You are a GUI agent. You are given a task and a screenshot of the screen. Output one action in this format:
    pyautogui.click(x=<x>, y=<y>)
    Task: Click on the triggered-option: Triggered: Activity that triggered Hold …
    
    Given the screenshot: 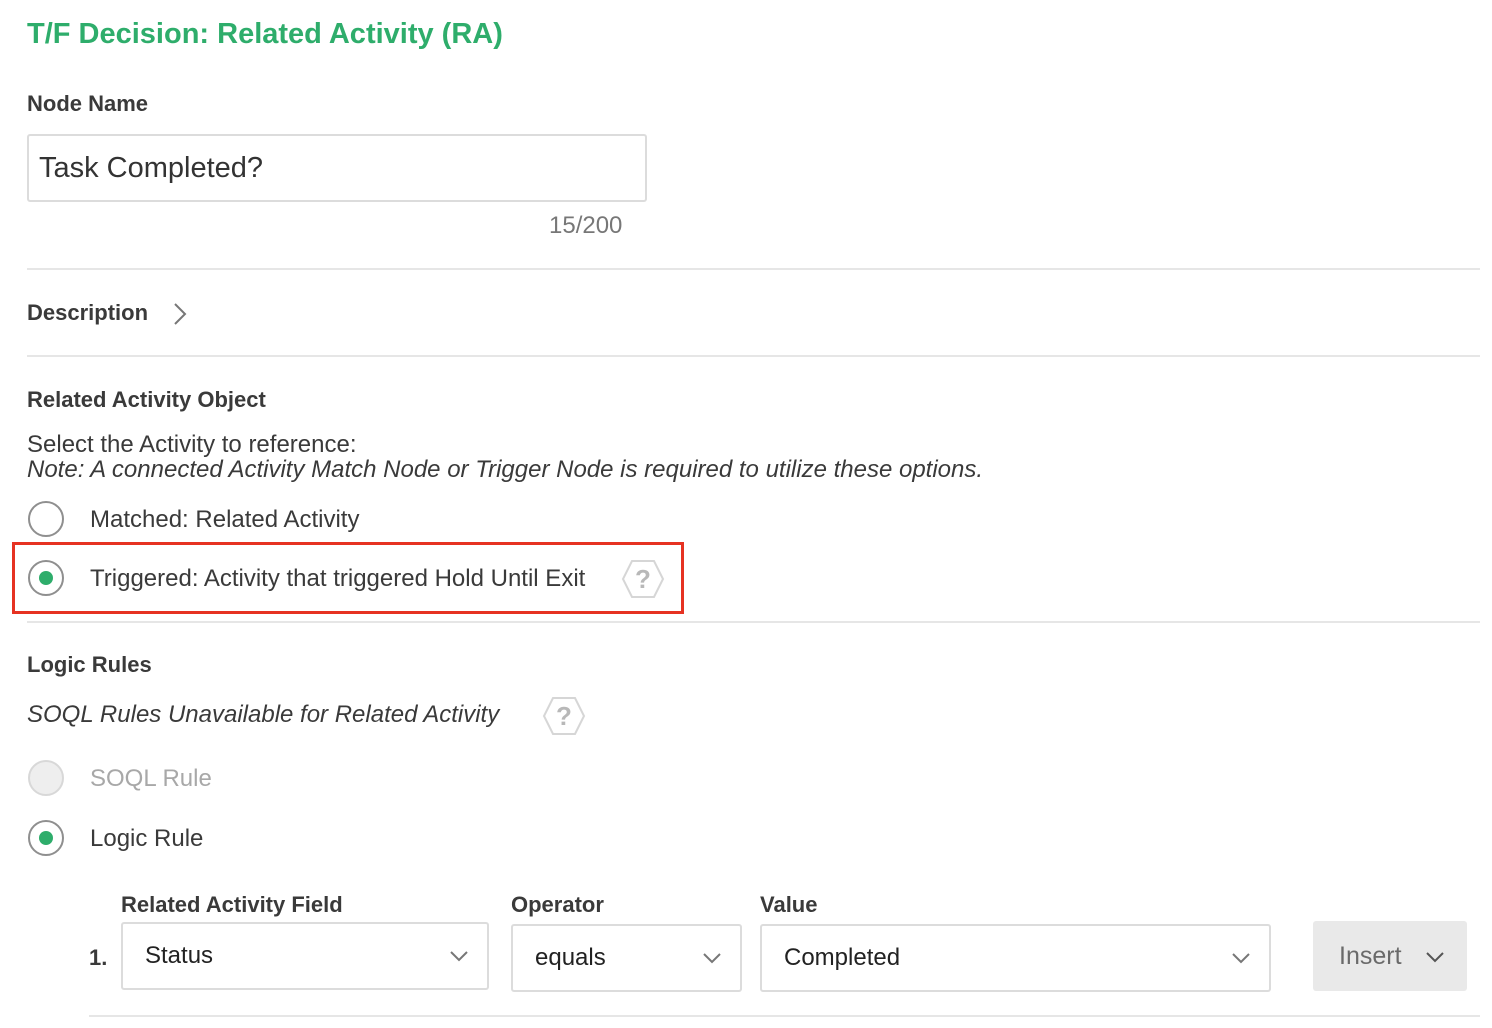 What is the action you would take?
    pyautogui.click(x=352, y=579)
    